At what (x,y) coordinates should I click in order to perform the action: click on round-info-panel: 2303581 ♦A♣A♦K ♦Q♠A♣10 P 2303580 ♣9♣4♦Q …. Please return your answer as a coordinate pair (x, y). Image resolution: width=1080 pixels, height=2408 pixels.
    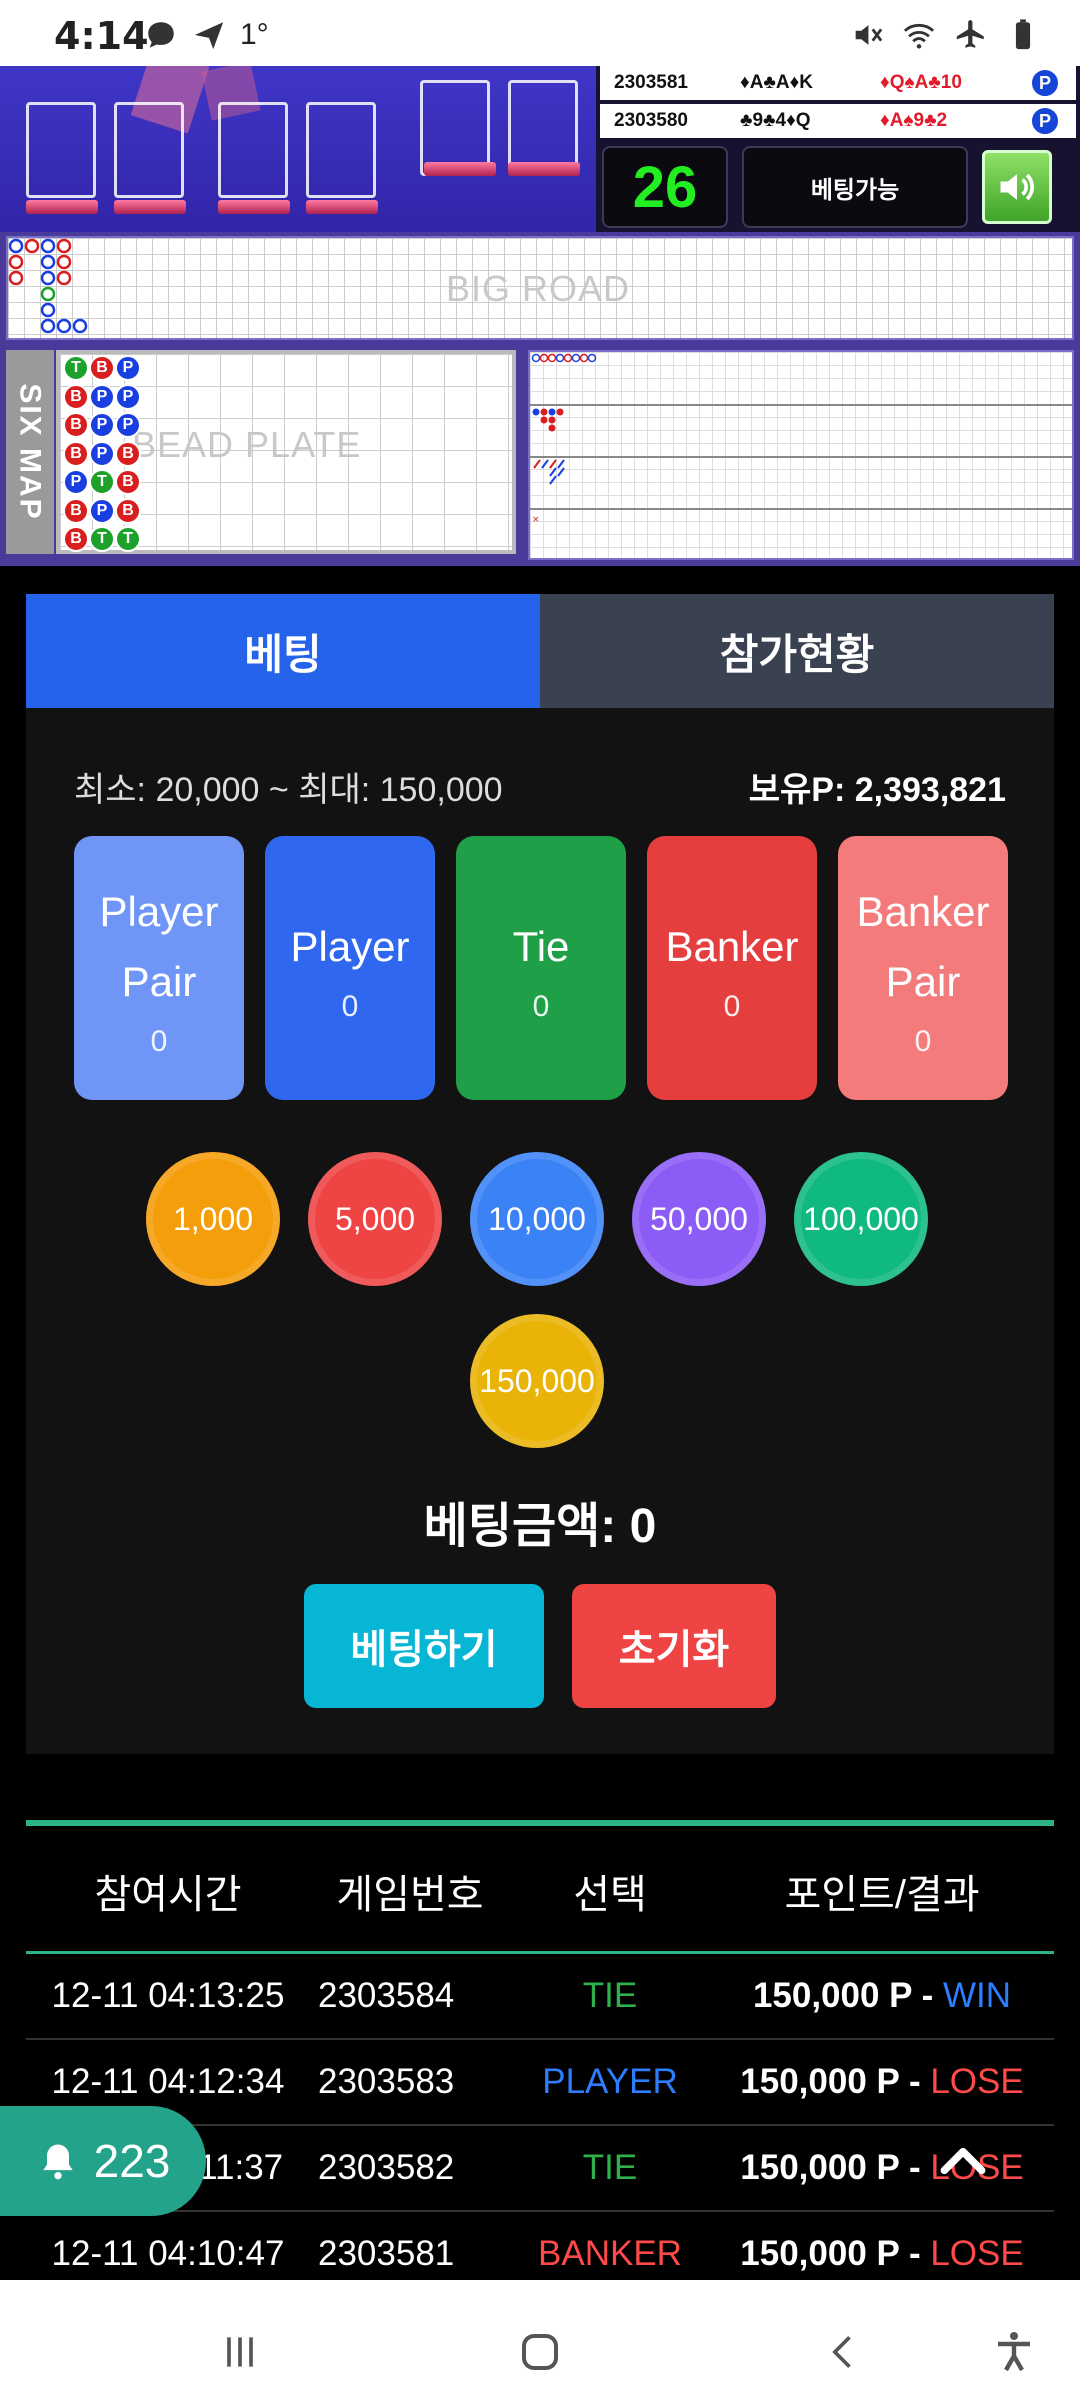
    Looking at the image, I should click on (838, 149).